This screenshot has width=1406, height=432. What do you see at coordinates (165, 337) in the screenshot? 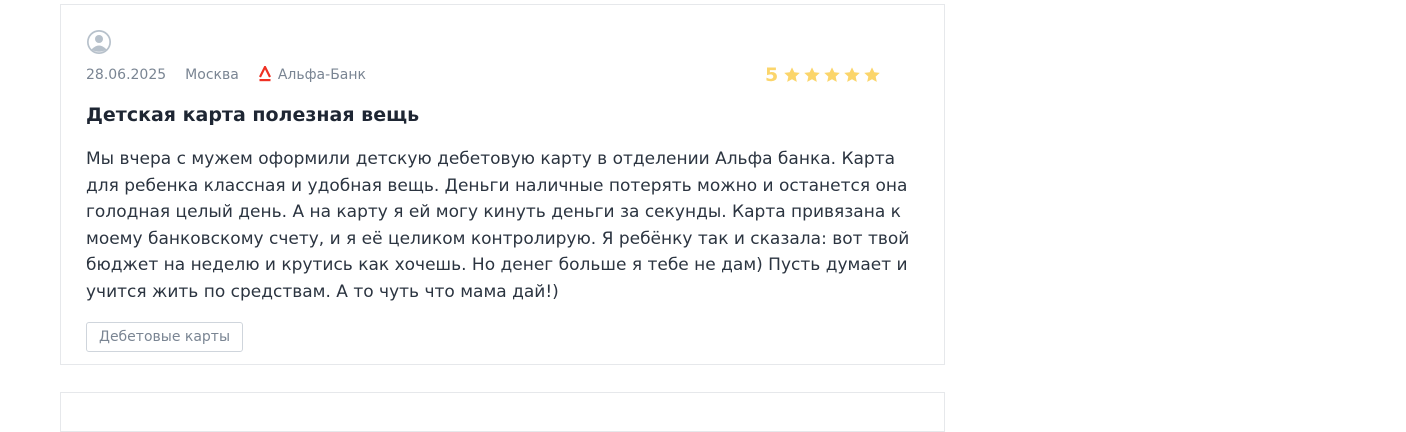
I see `tag-debit-cards-button: Дебетовые карты` at bounding box center [165, 337].